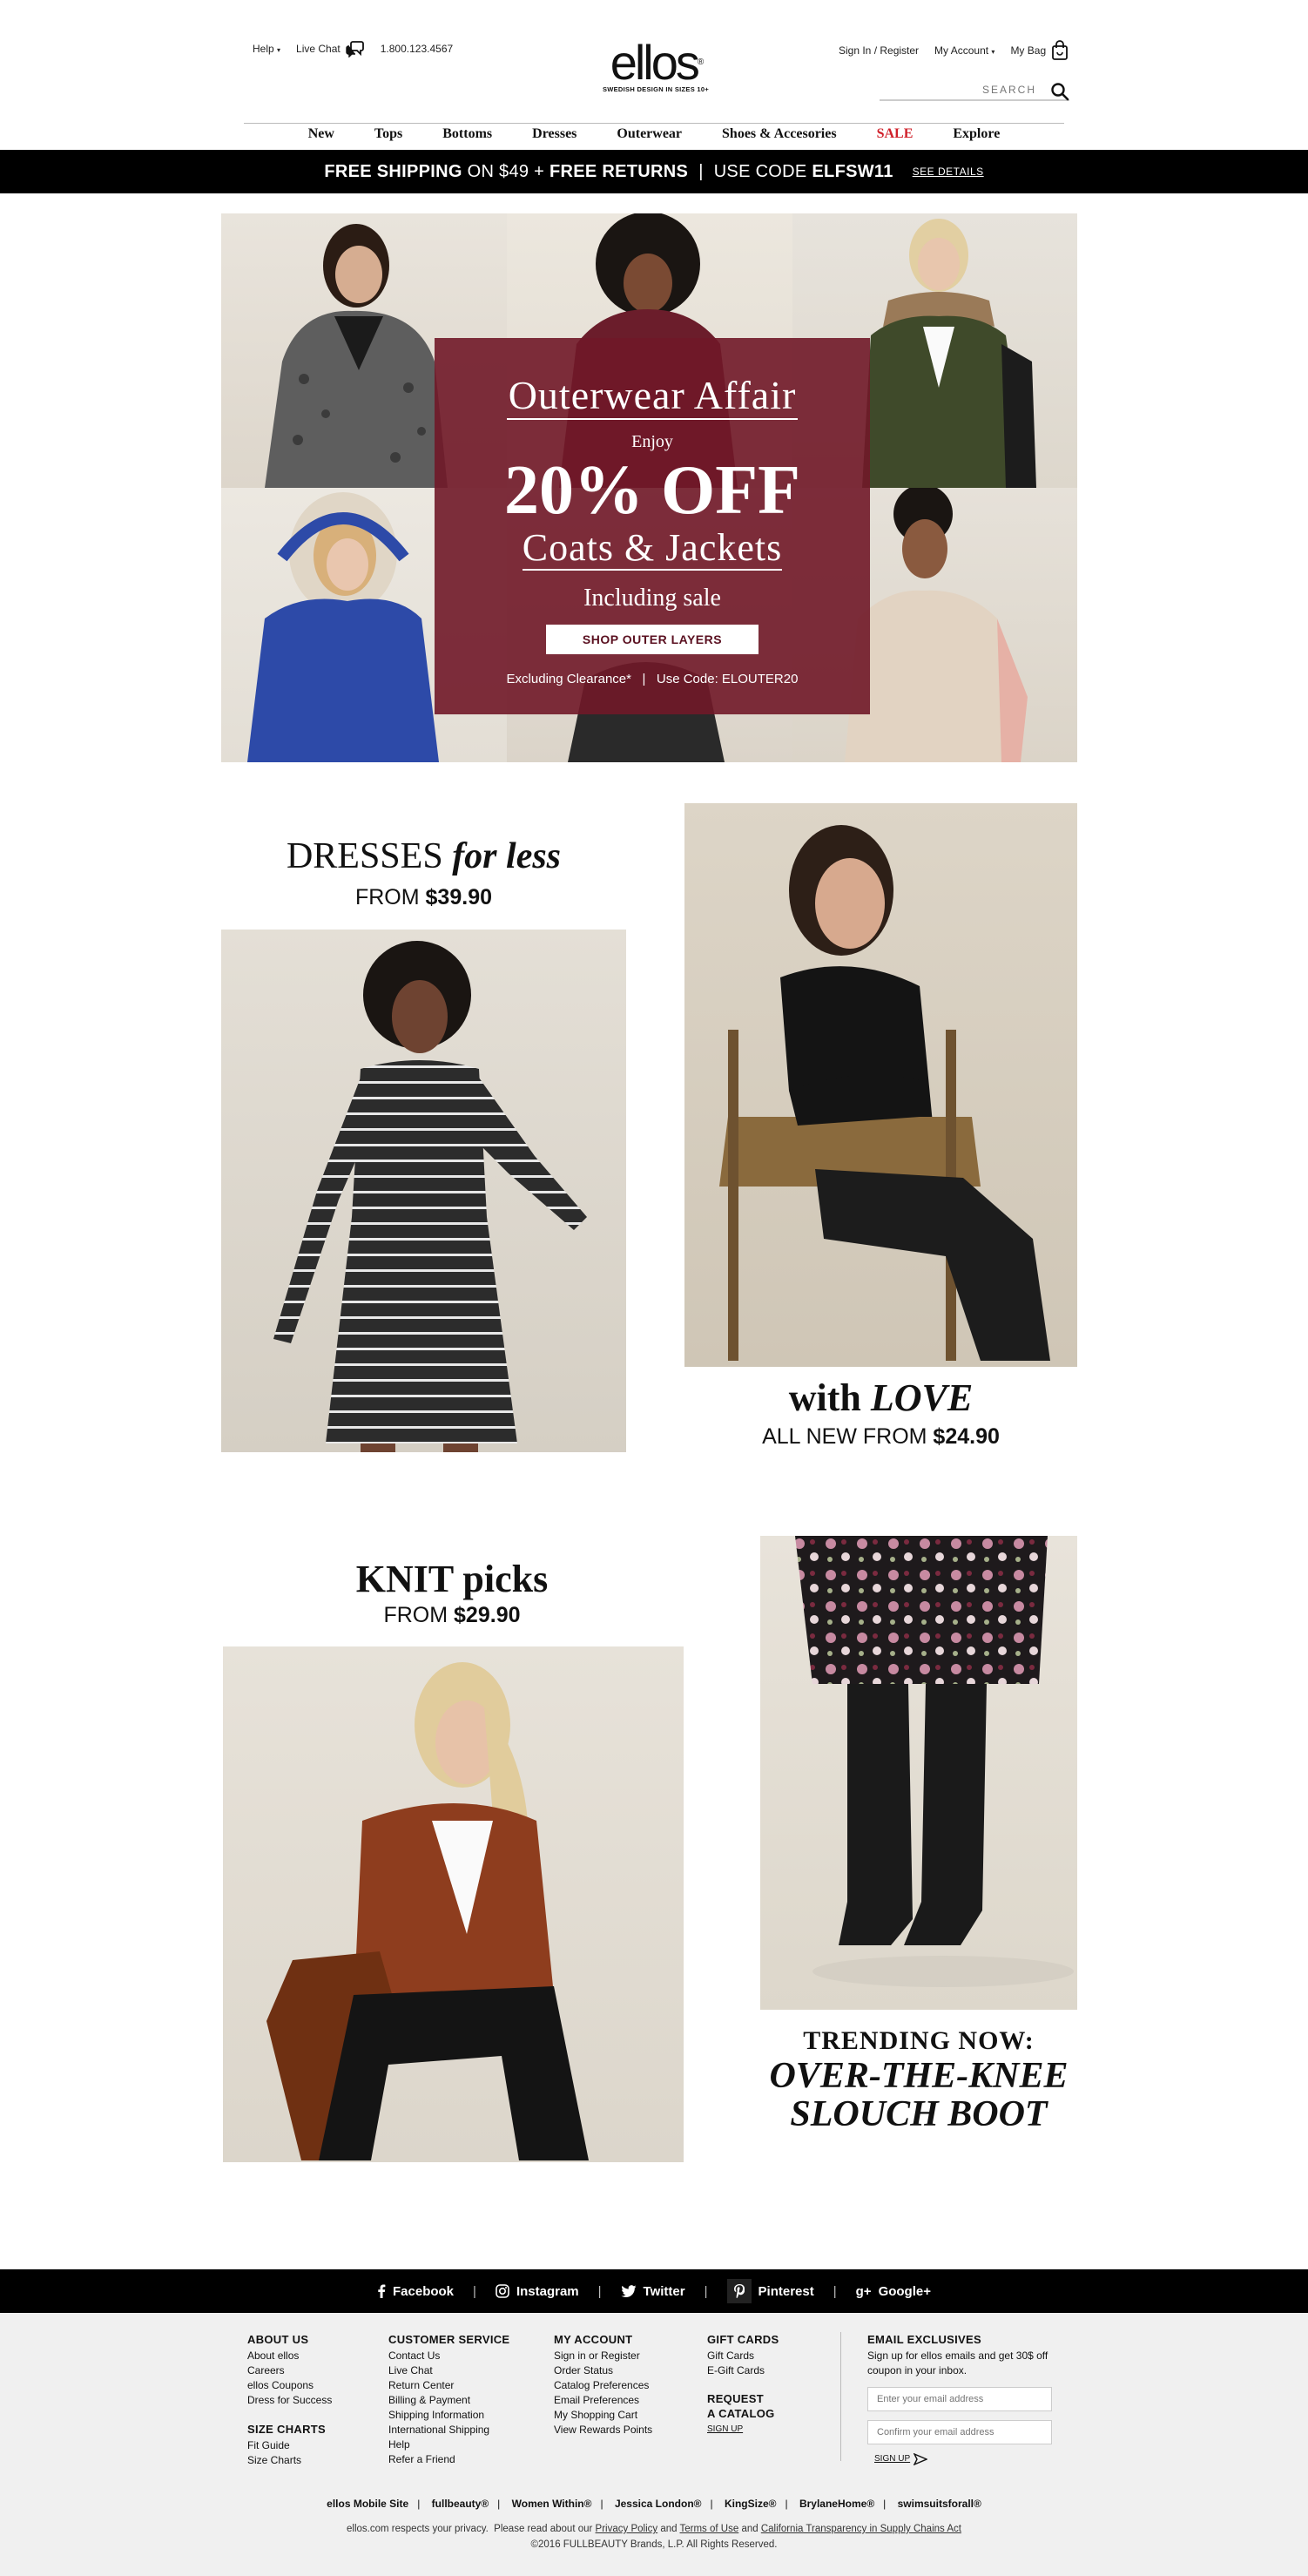  What do you see at coordinates (369, 856) in the screenshot?
I see `dresses-title: DRESSES` at bounding box center [369, 856].